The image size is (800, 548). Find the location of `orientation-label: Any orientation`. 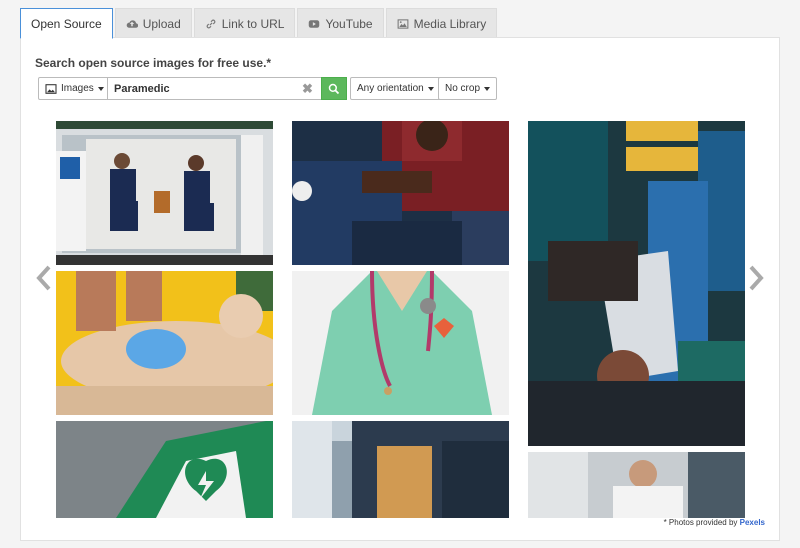

orientation-label: Any orientation is located at coordinates (390, 88).